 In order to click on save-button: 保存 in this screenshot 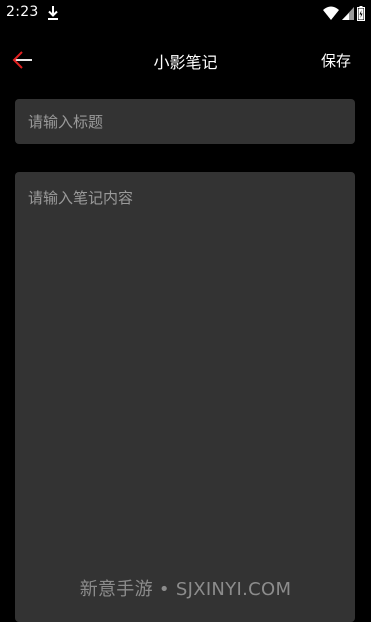, I will do `click(336, 60)`.